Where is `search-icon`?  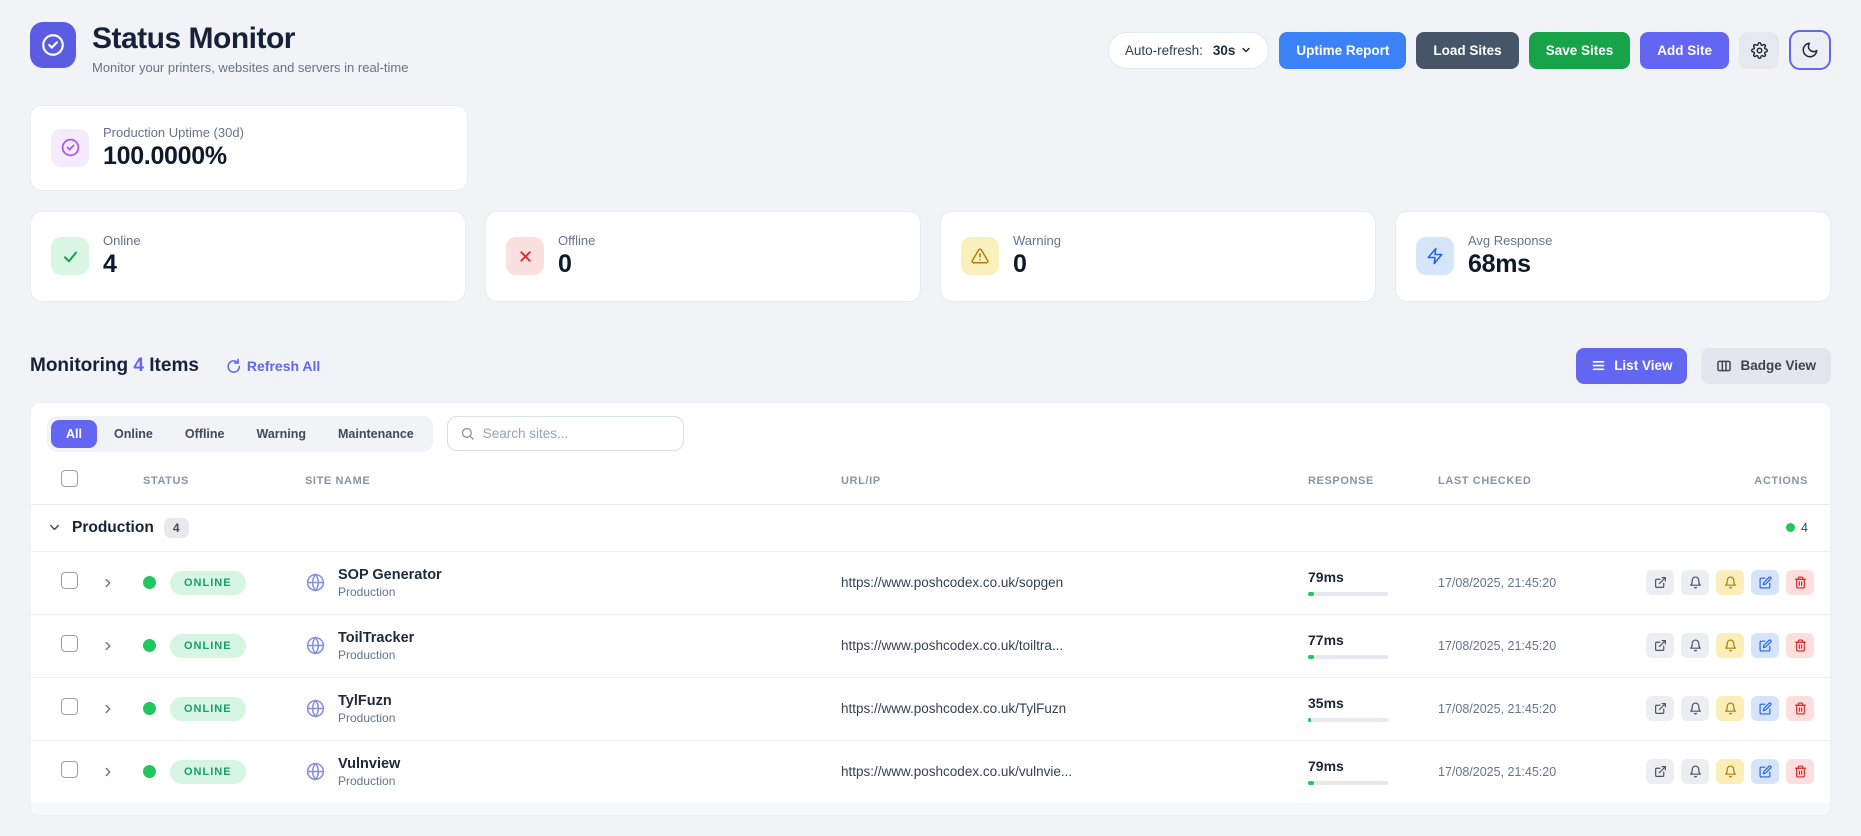 search-icon is located at coordinates (467, 433).